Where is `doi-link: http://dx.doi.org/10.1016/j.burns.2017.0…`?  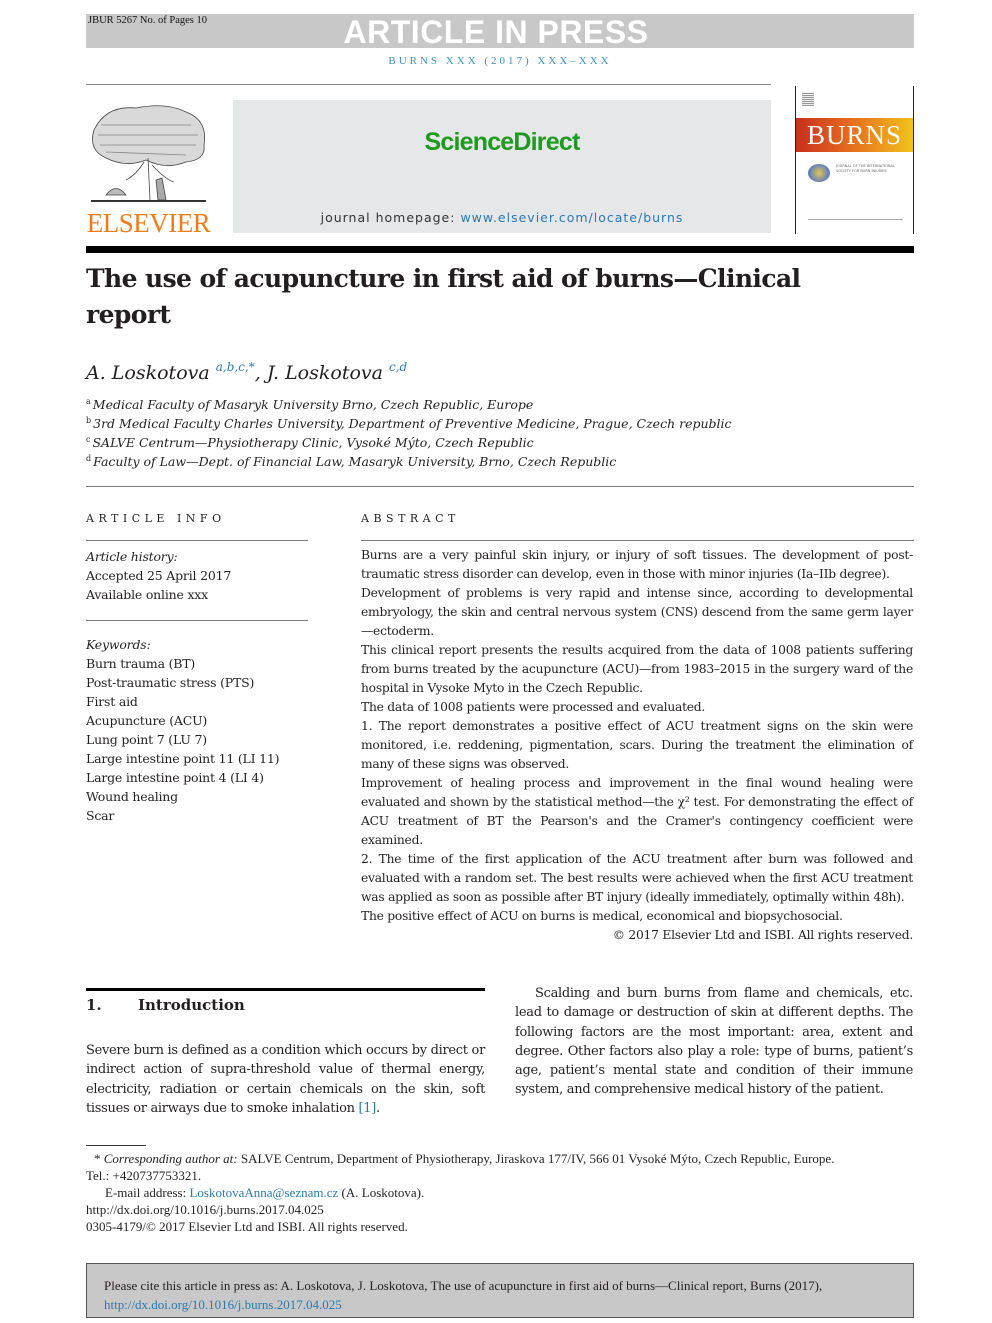
doi-link: http://dx.doi.org/10.1016/j.burns.2017.0… is located at coordinates (205, 1210).